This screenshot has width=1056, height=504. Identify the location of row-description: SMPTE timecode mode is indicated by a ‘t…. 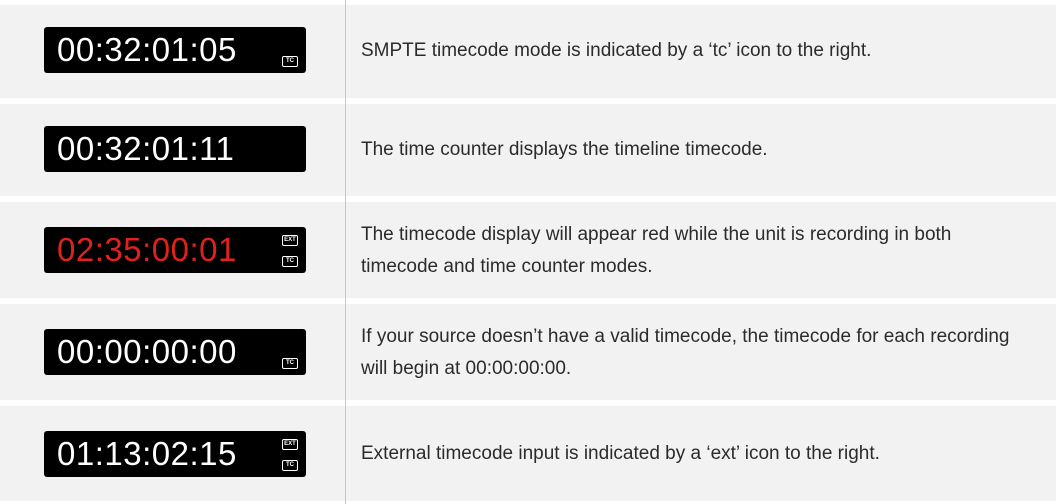
(616, 50).